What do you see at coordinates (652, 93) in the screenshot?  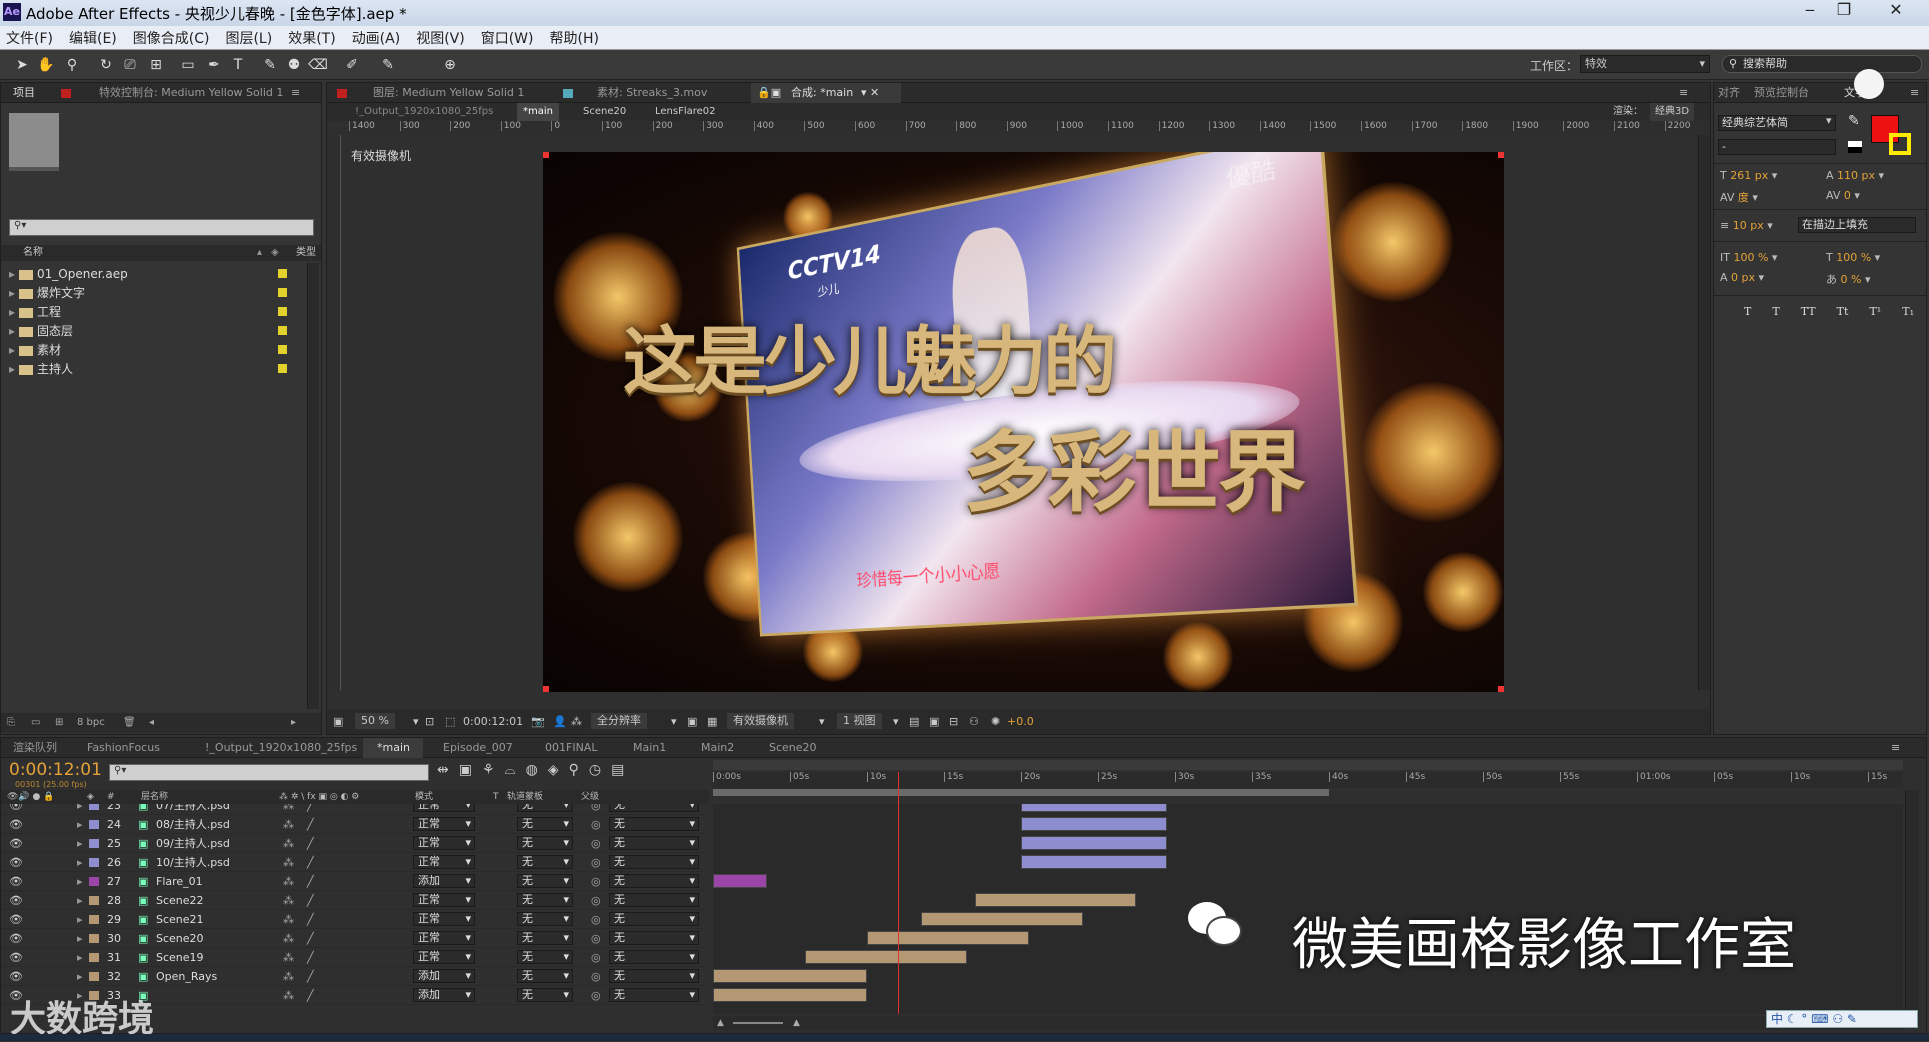 I see `tab-footage: 素材: Streaks_3.mov` at bounding box center [652, 93].